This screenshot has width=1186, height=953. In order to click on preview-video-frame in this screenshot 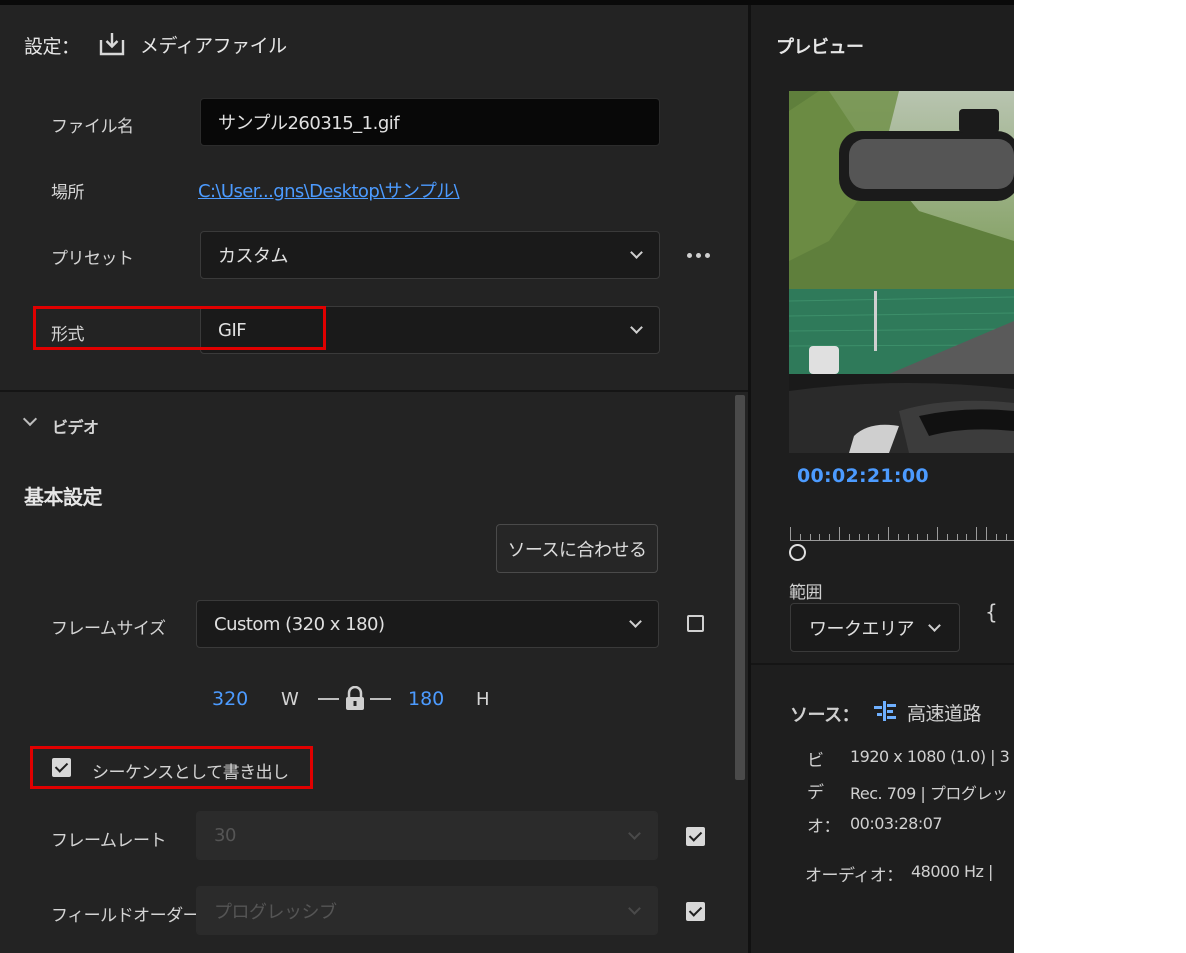, I will do `click(901, 272)`.